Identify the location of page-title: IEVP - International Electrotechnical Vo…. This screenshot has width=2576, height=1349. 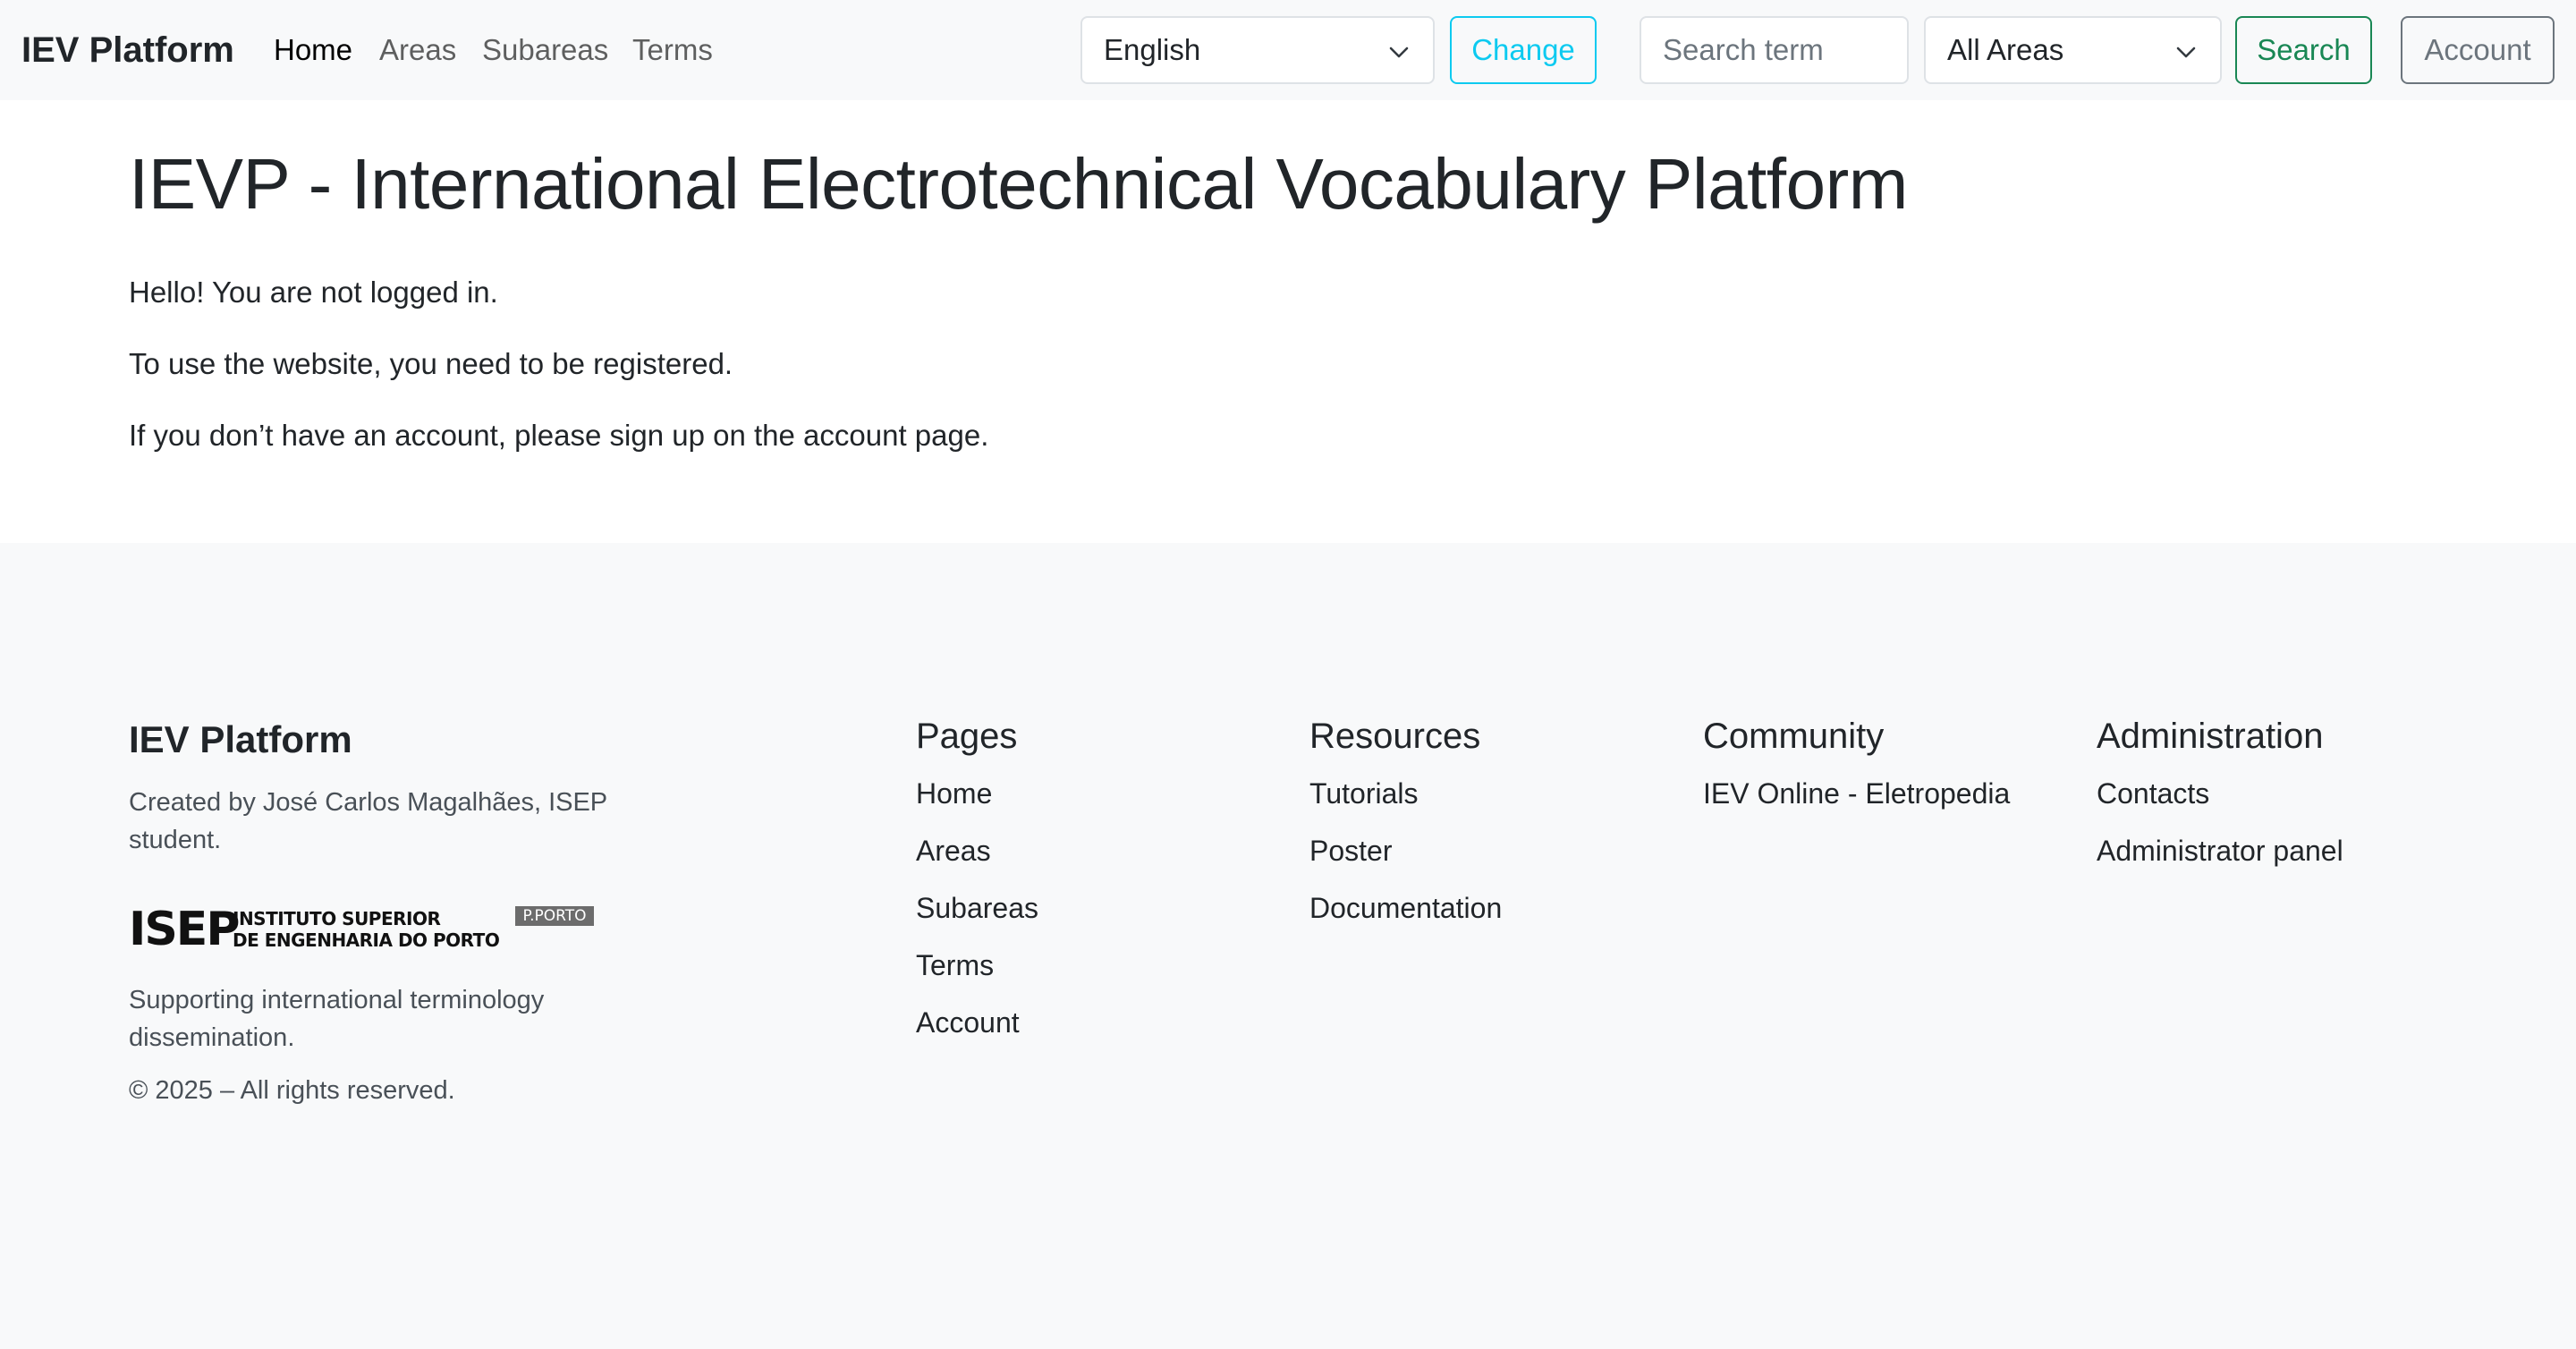
(1018, 184).